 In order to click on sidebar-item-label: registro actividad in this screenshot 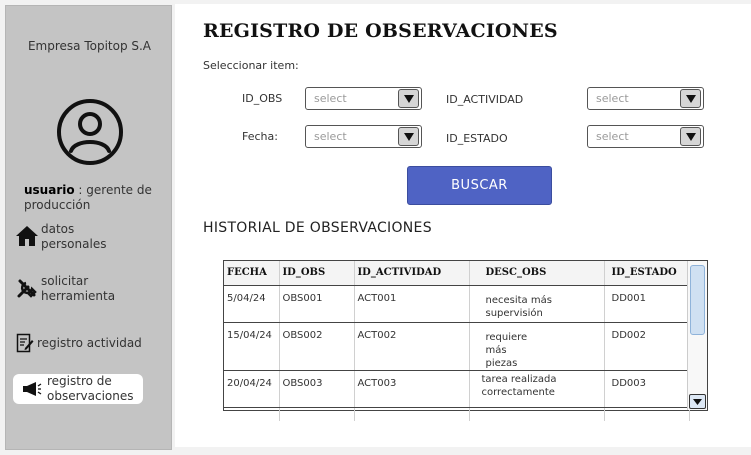, I will do `click(89, 342)`.